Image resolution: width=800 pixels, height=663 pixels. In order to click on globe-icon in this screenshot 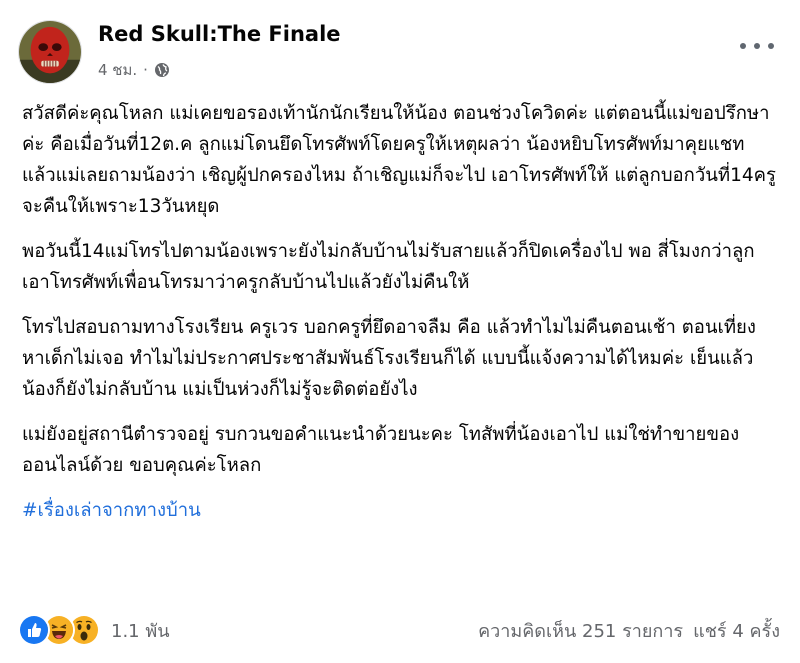, I will do `click(162, 70)`.